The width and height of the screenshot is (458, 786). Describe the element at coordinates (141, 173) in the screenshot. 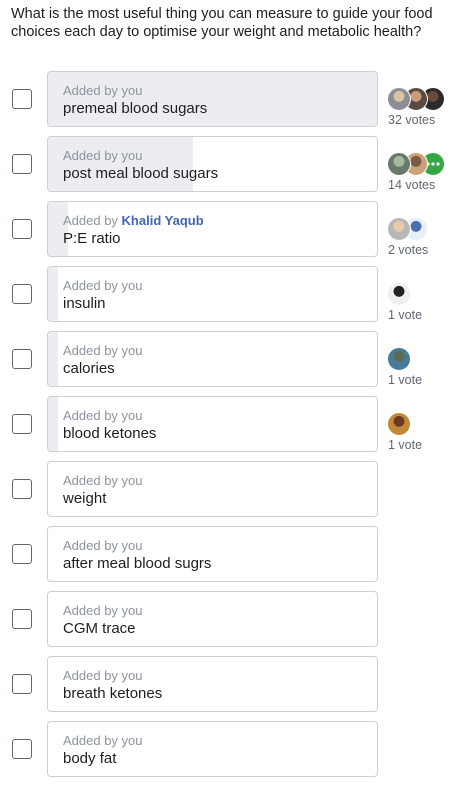

I see `option-label: post meal blood sugars` at that location.